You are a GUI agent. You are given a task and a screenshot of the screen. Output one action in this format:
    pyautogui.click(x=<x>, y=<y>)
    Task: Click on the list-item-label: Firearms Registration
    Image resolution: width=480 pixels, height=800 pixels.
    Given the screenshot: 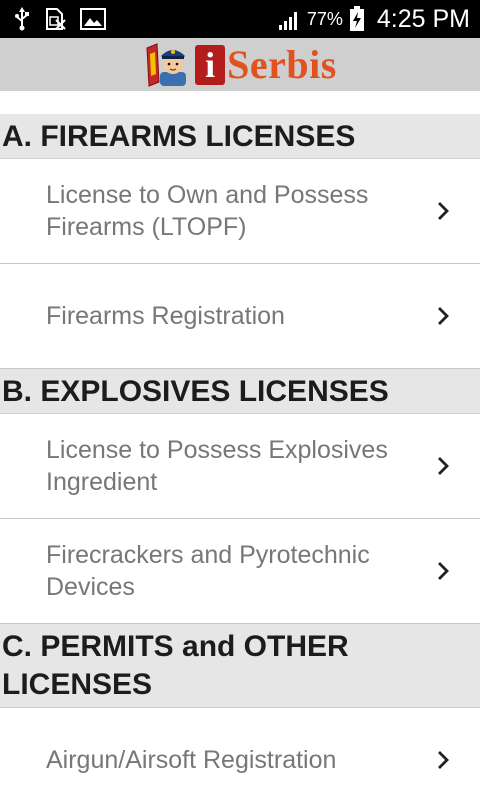 What is the action you would take?
    pyautogui.click(x=165, y=316)
    